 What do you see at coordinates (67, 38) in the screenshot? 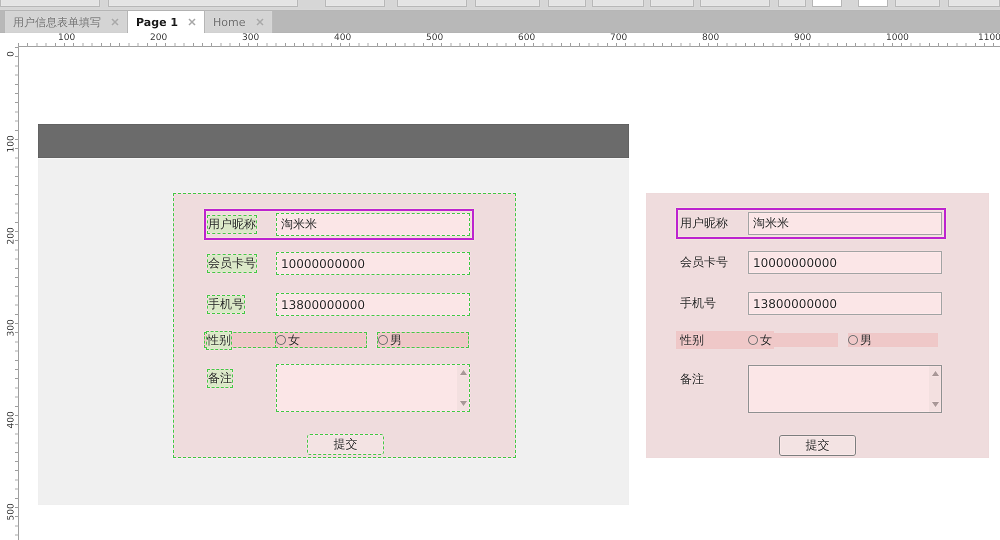
I see `ruler-label: 100` at bounding box center [67, 38].